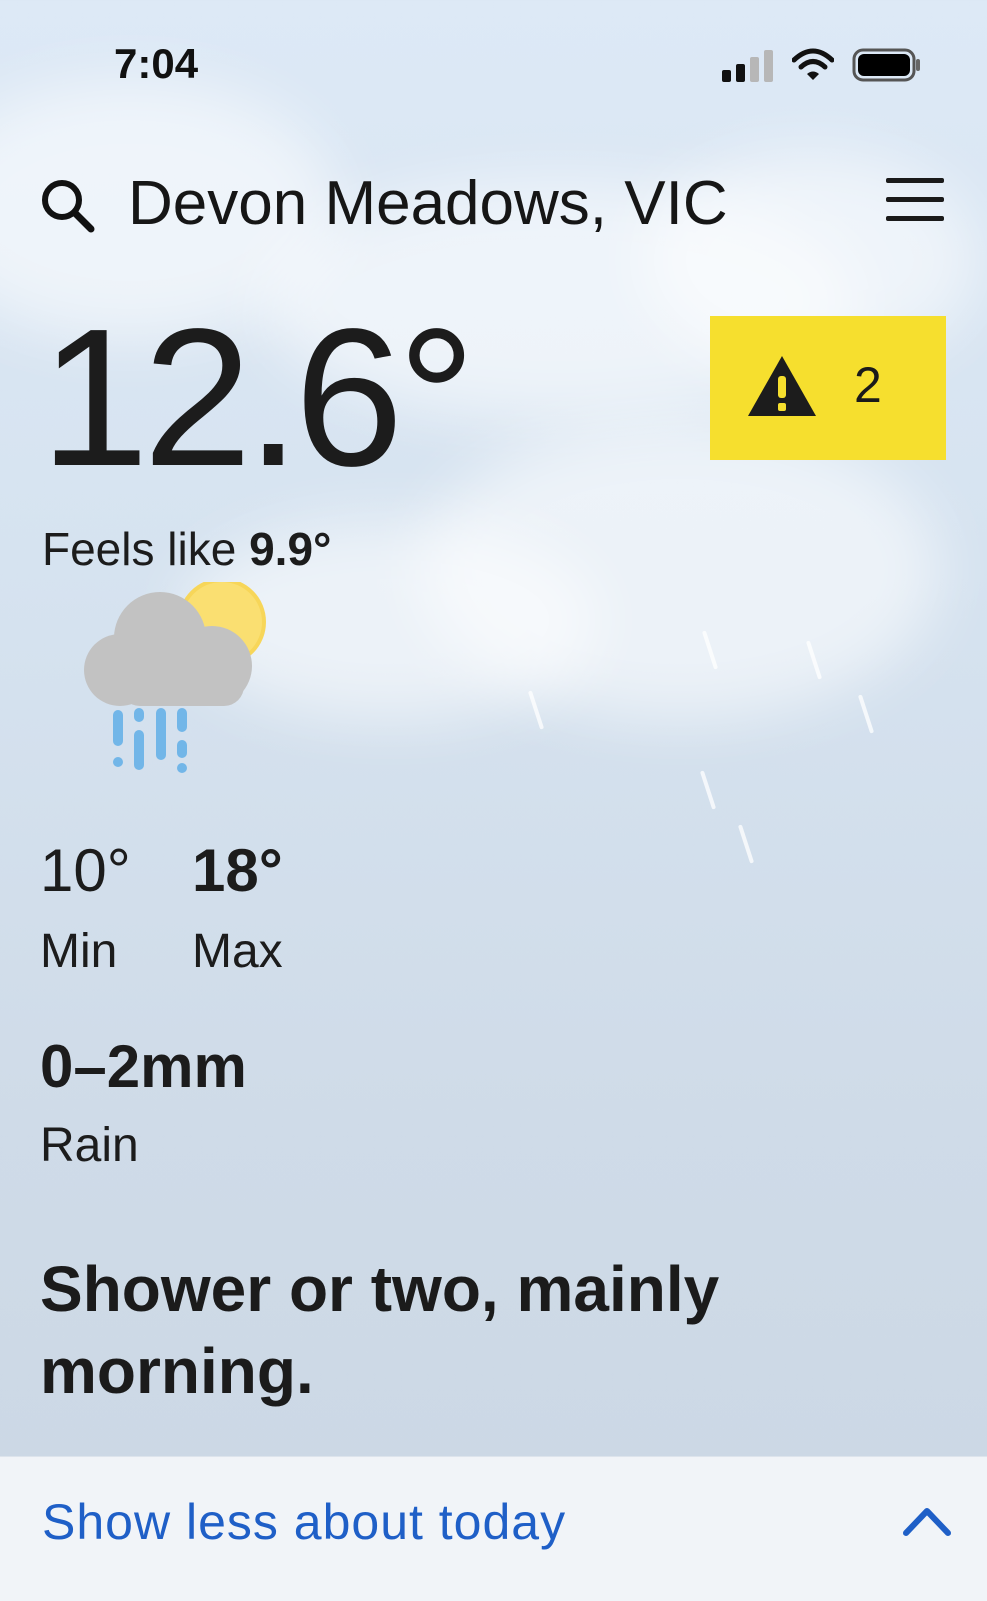  What do you see at coordinates (79, 951) in the screenshot?
I see `min-temperature-label: Min` at bounding box center [79, 951].